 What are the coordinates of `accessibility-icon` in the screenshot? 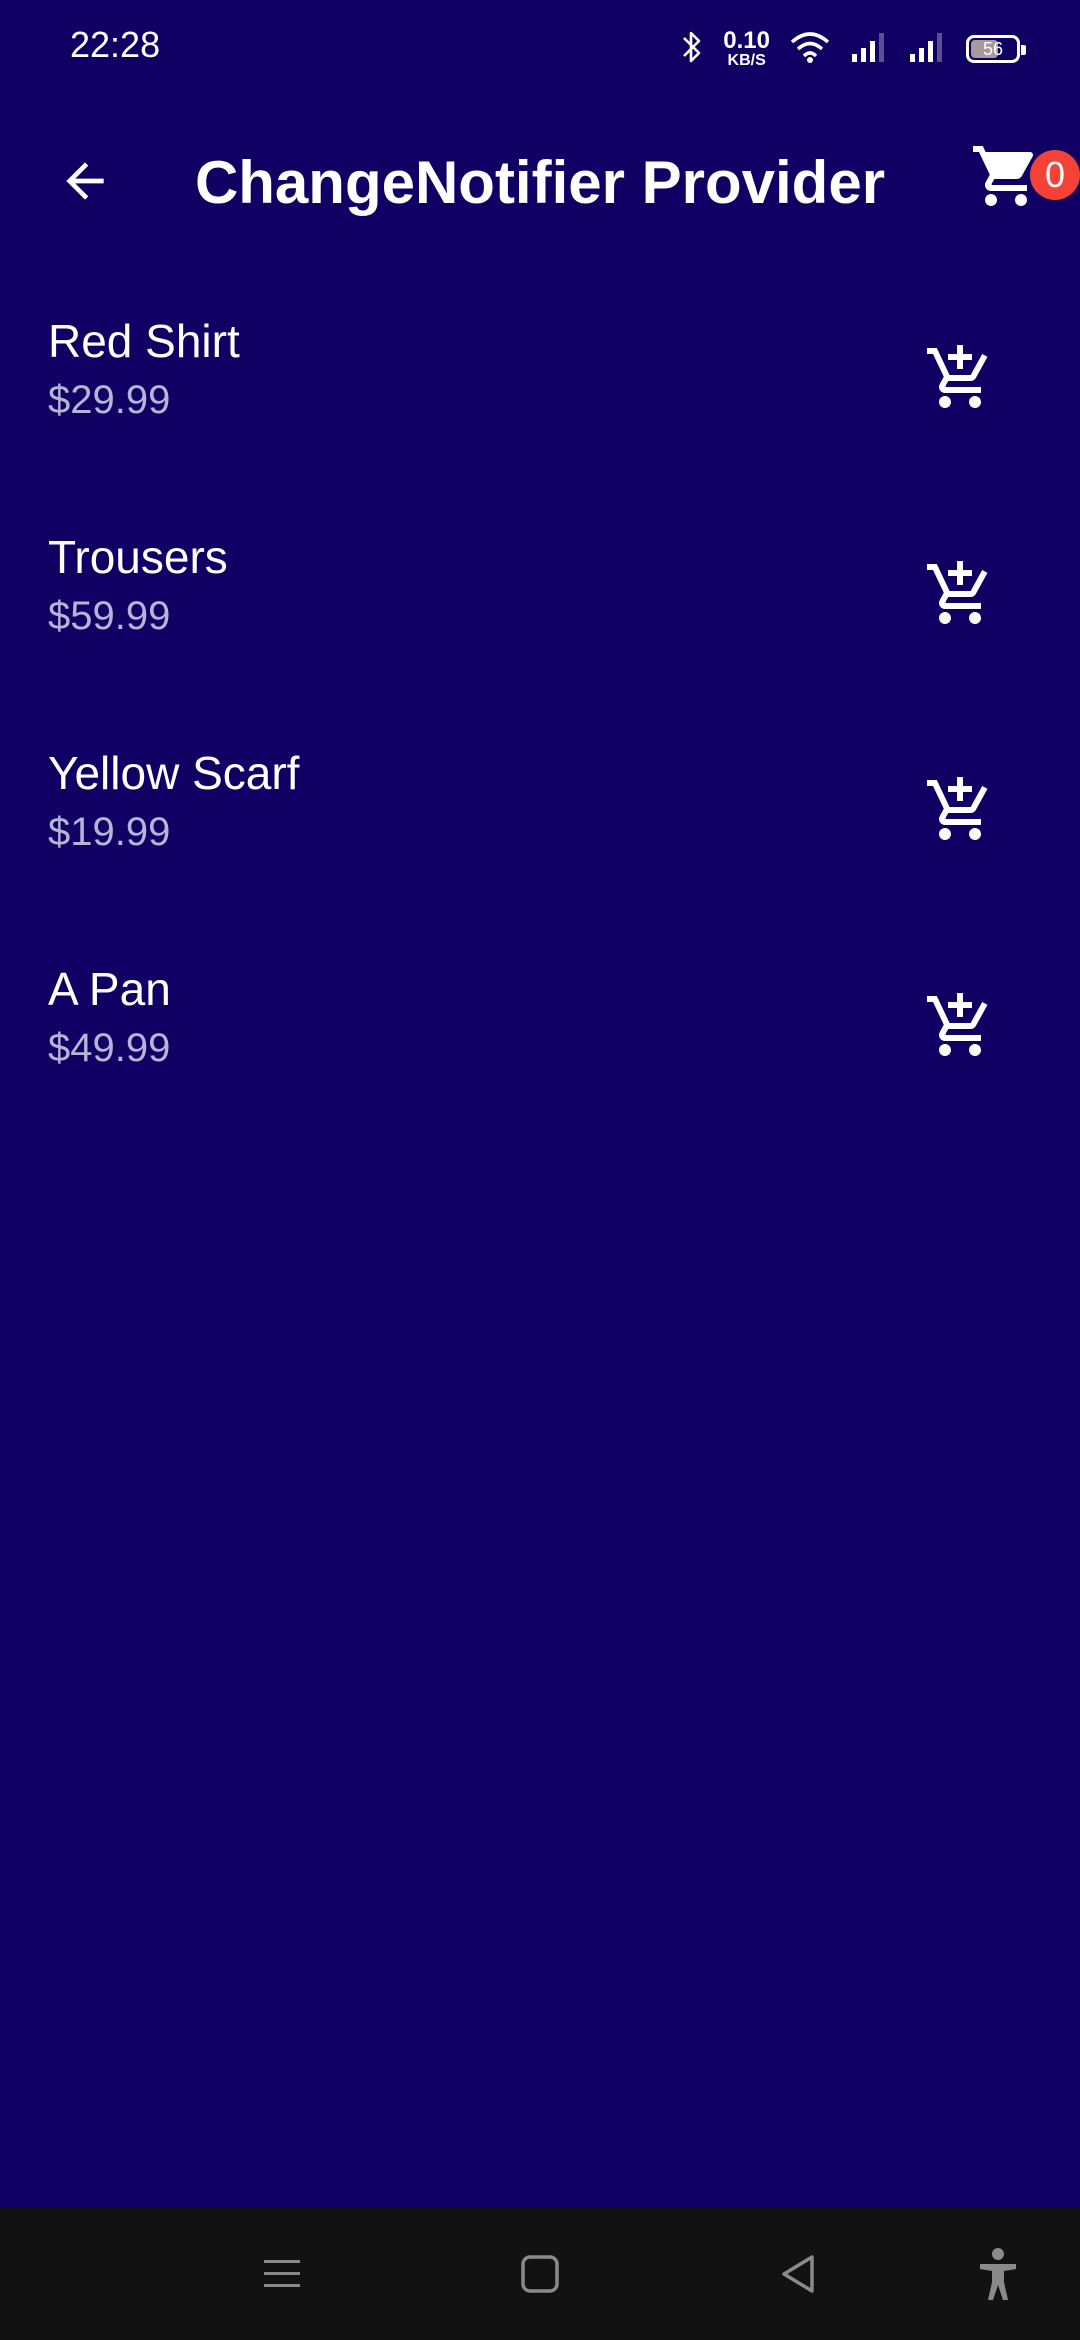 It's located at (998, 2274).